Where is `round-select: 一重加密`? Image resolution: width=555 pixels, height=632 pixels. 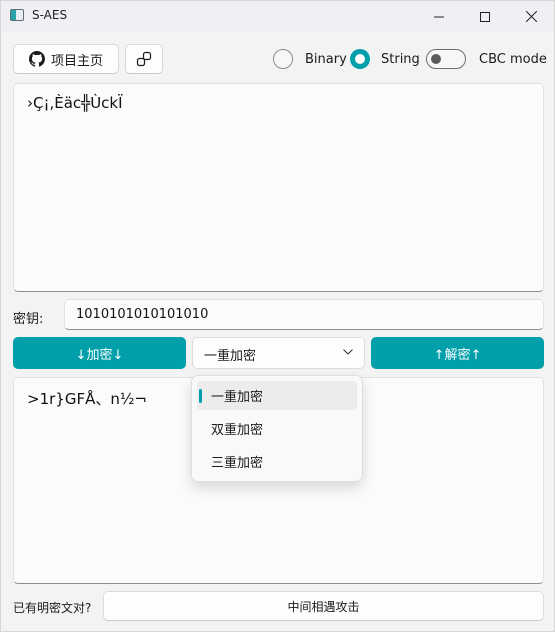
round-select: 一重加密 is located at coordinates (278, 353).